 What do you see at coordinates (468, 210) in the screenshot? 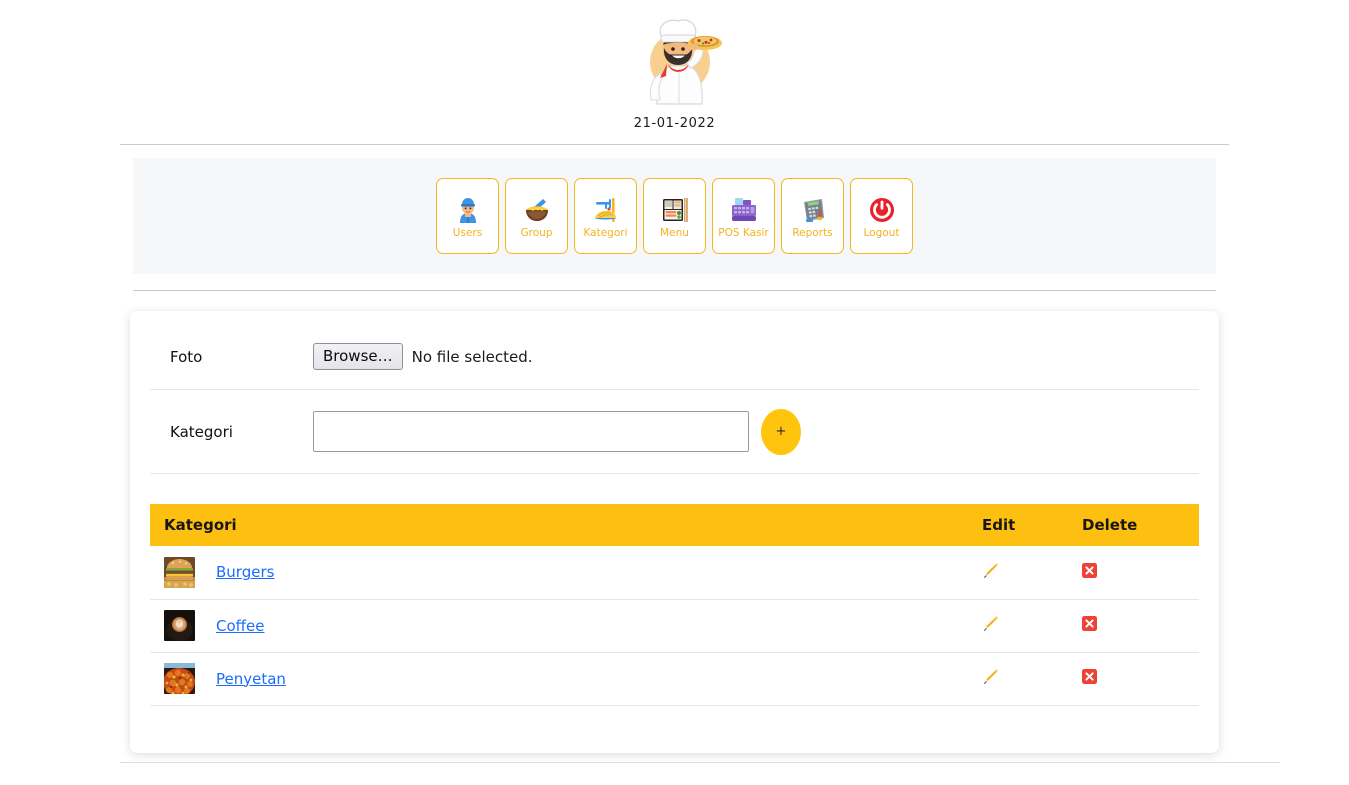
I see `worker-chef-icon` at bounding box center [468, 210].